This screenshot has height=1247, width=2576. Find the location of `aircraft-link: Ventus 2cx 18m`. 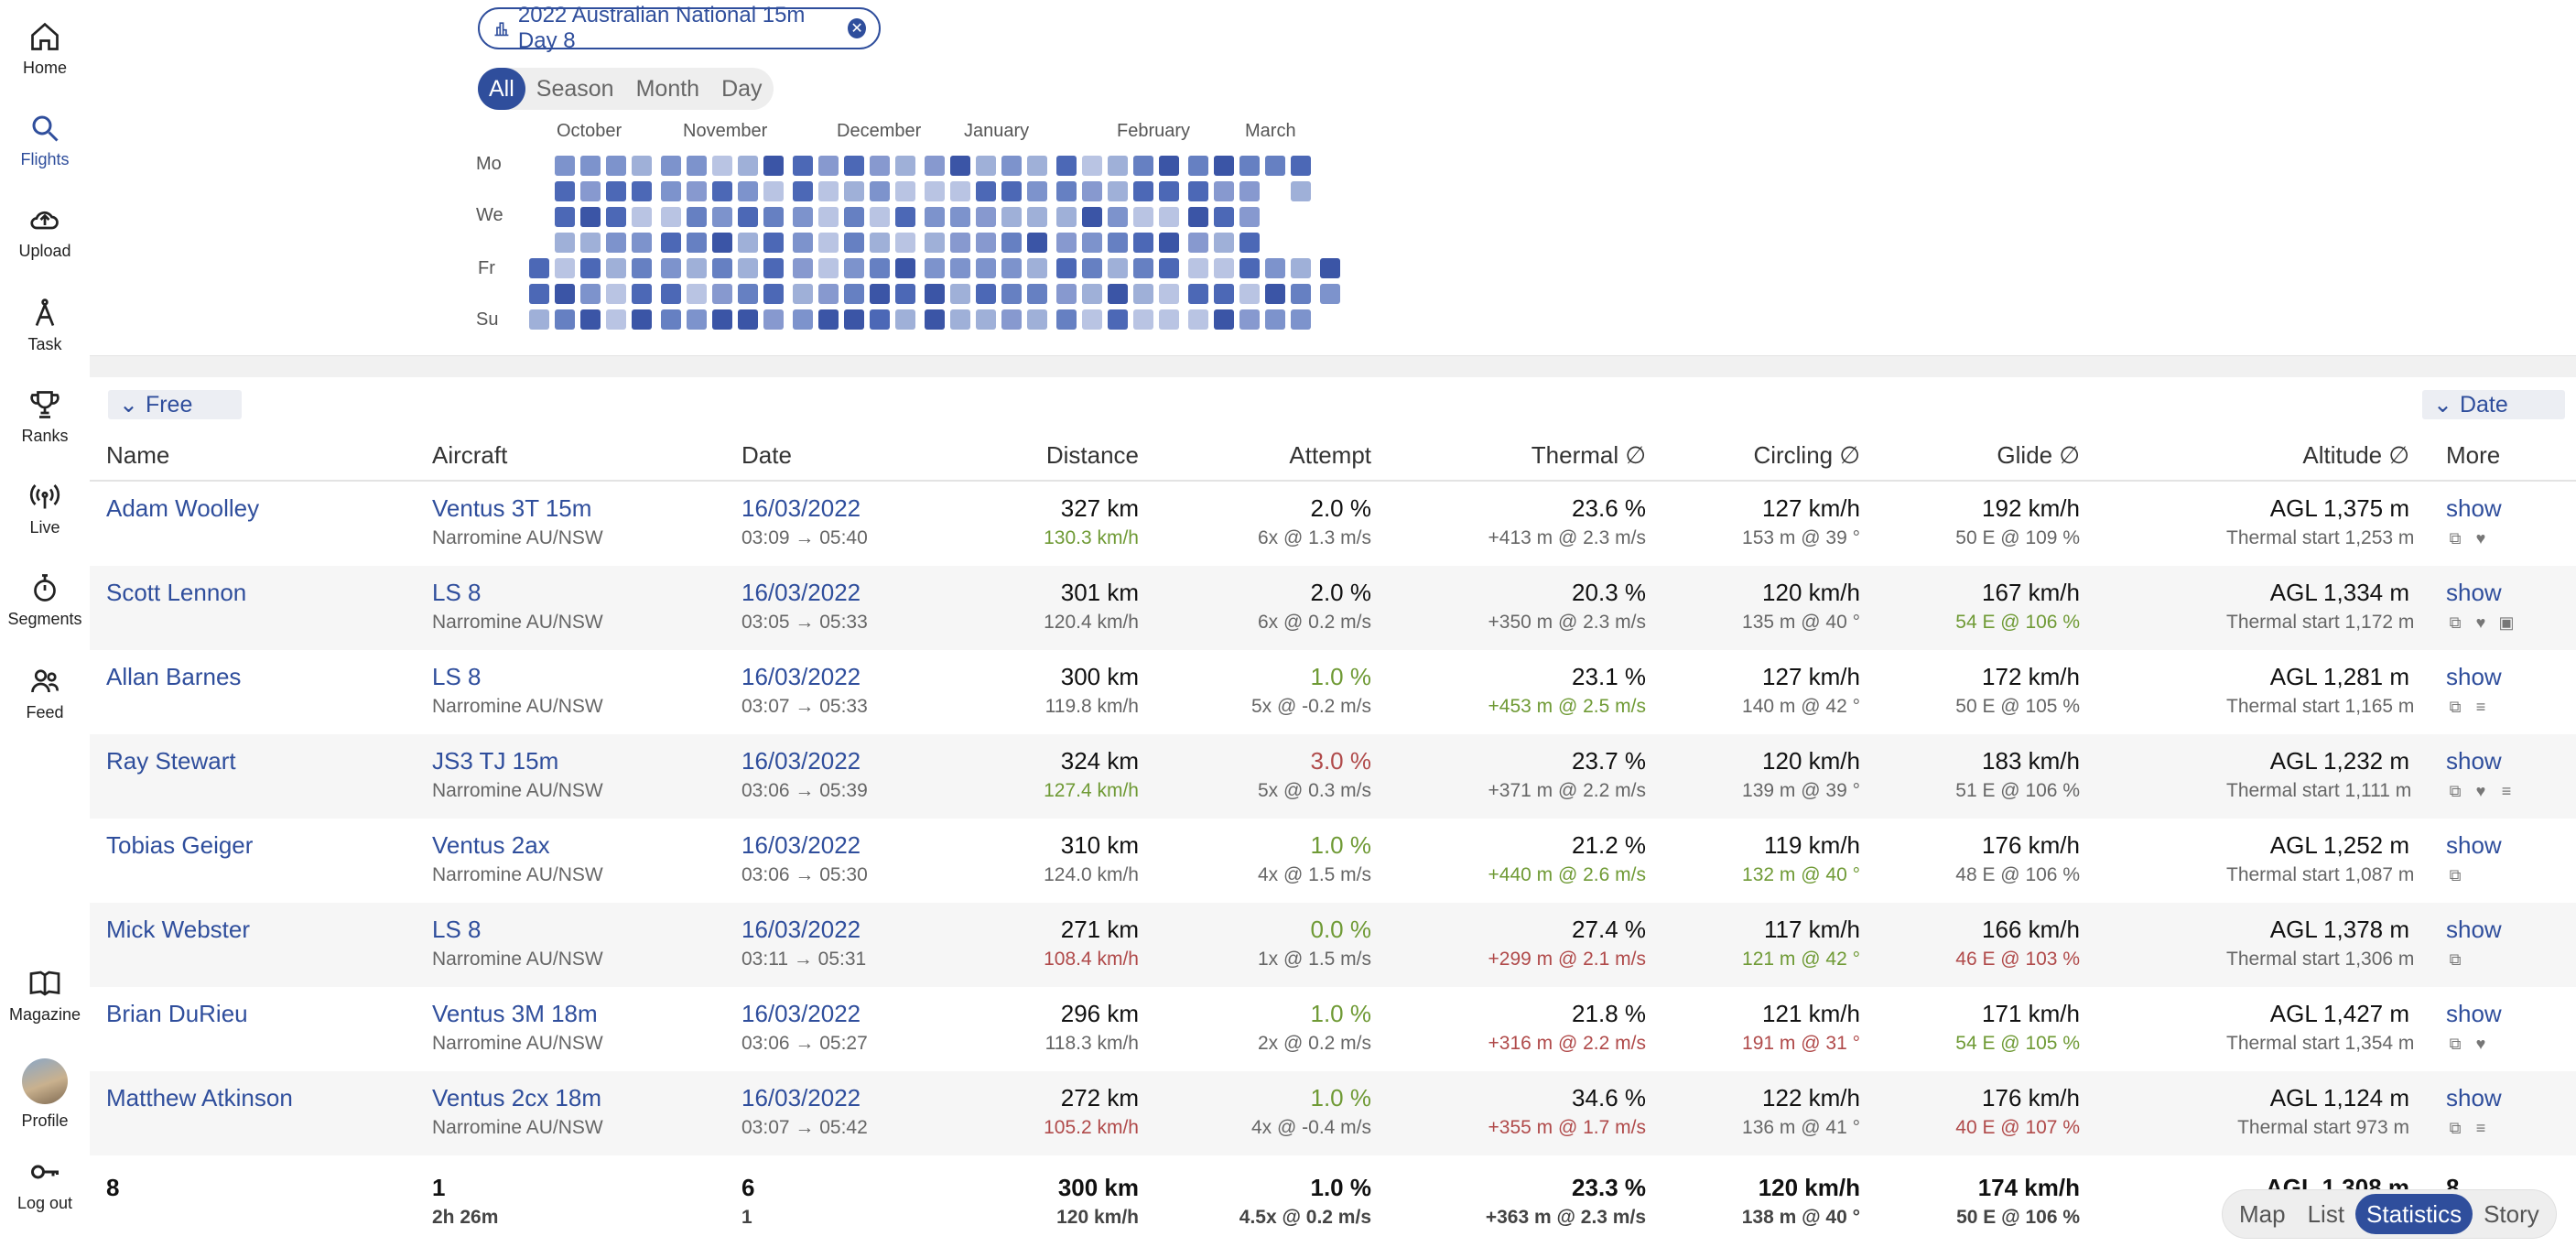

aircraft-link: Ventus 2cx 18m is located at coordinates (517, 1098).